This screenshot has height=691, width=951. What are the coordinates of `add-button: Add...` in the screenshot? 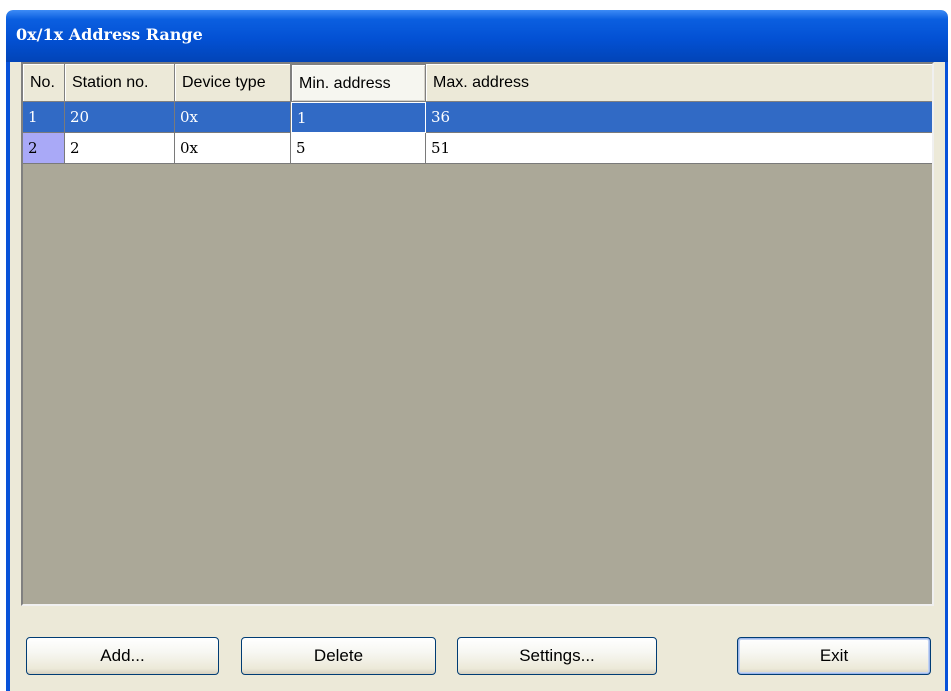 It's located at (122, 656).